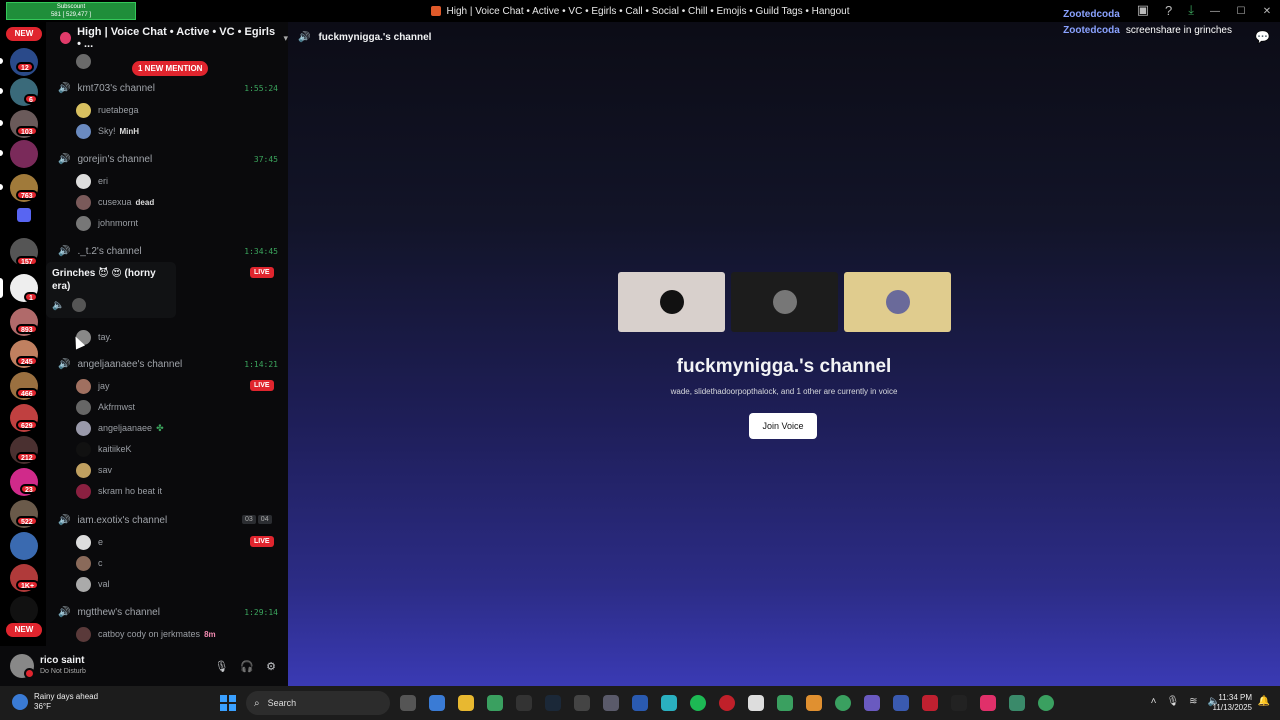 The width and height of the screenshot is (1280, 720). Describe the element at coordinates (101, 542) in the screenshot. I see `voice-user-name: e` at that location.